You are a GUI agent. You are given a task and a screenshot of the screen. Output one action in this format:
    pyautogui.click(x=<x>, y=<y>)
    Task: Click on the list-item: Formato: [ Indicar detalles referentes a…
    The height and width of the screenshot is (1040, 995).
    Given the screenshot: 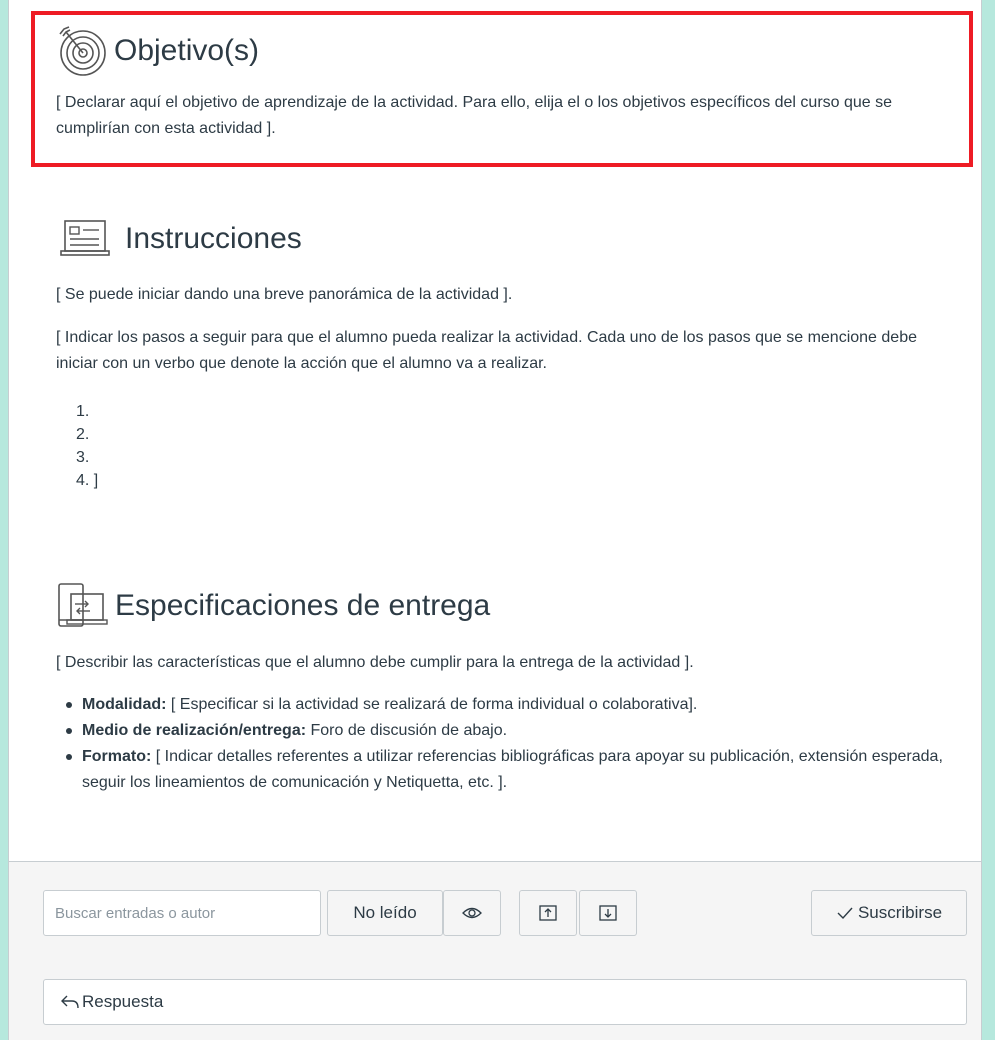 What is the action you would take?
    pyautogui.click(x=513, y=770)
    